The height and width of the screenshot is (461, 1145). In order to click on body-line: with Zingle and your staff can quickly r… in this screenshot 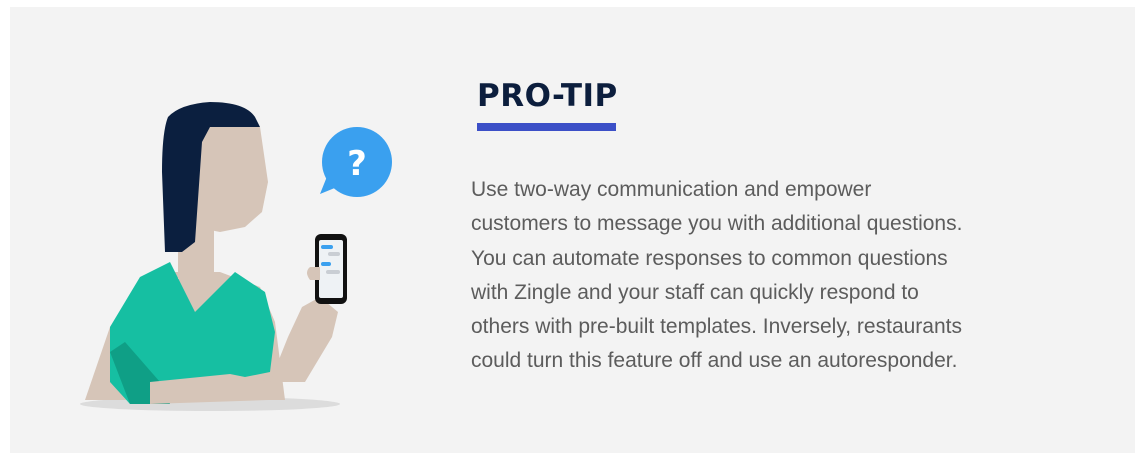, I will do `click(695, 292)`.